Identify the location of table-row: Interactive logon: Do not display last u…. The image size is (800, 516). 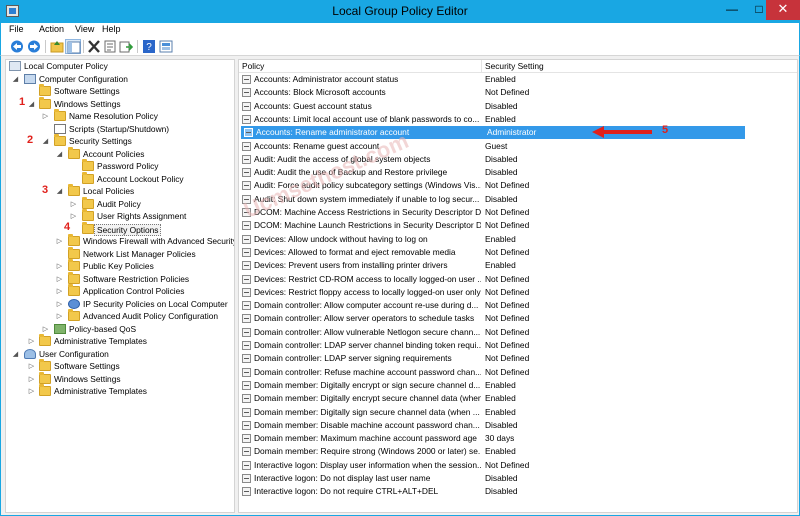
(518, 478).